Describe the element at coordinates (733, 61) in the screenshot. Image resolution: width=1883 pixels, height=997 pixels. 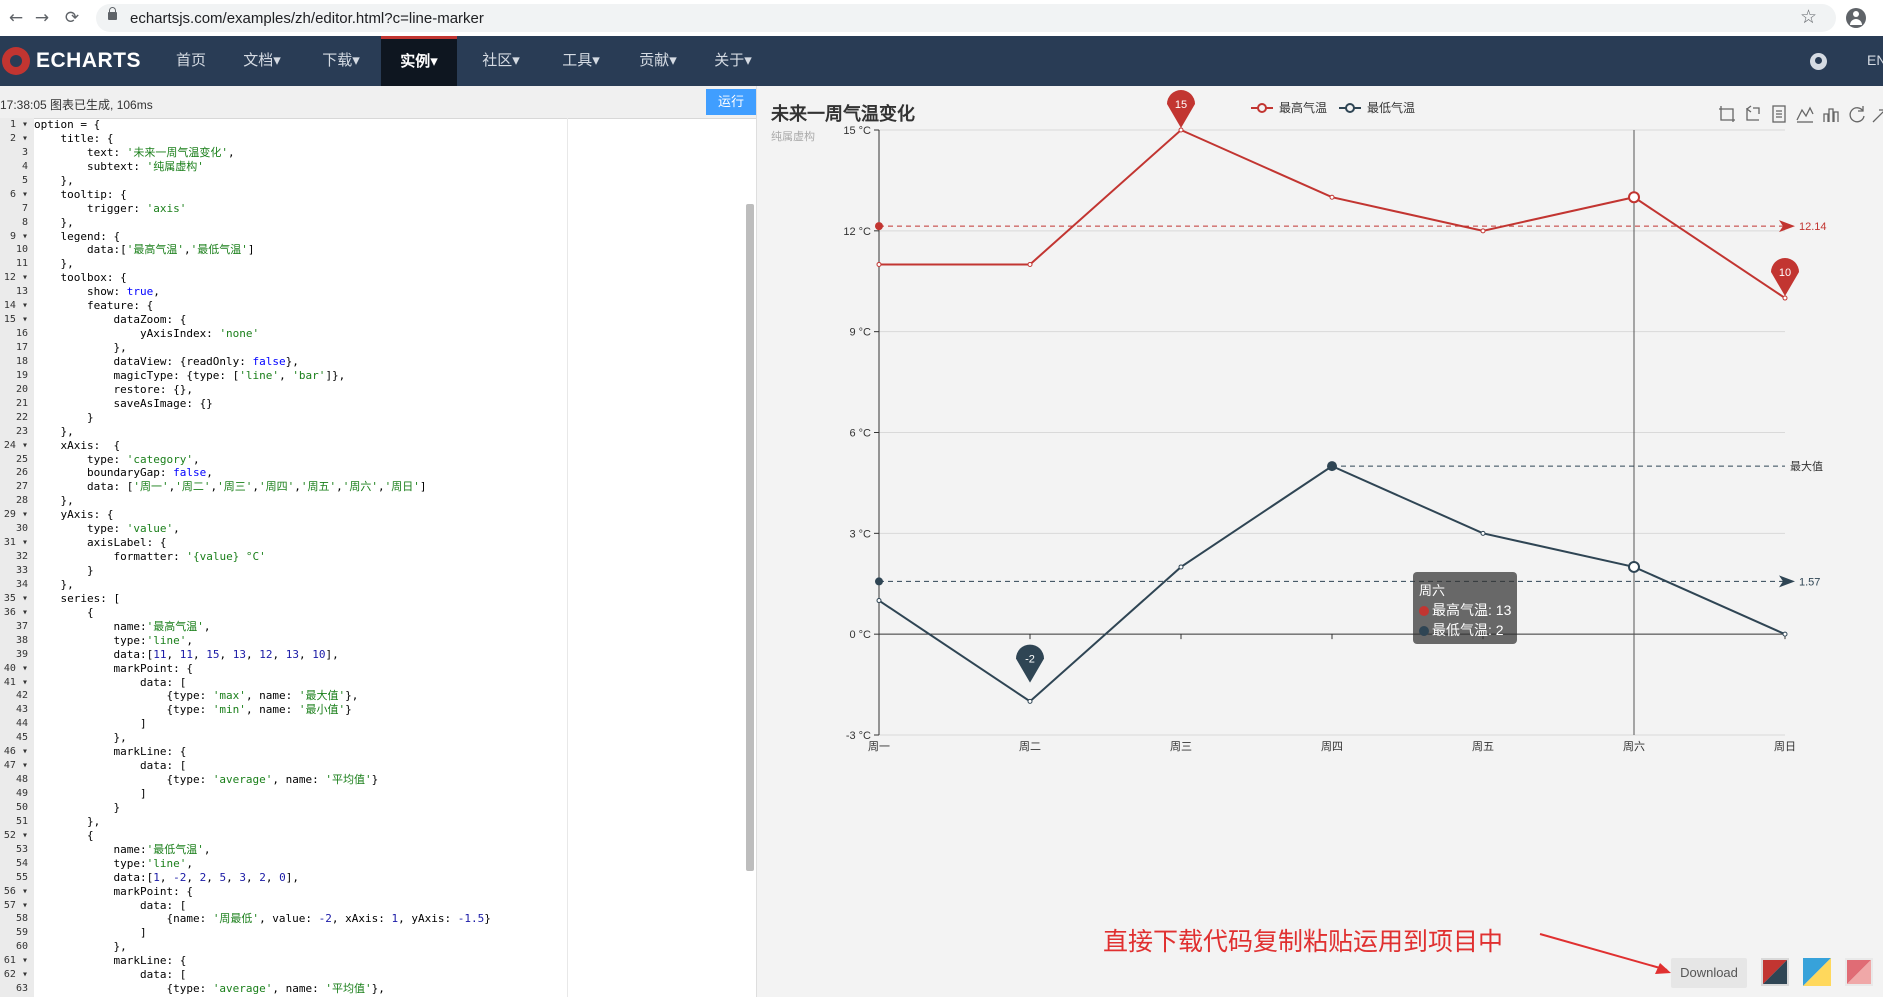
I see `nav-item-7: 关于▾` at that location.